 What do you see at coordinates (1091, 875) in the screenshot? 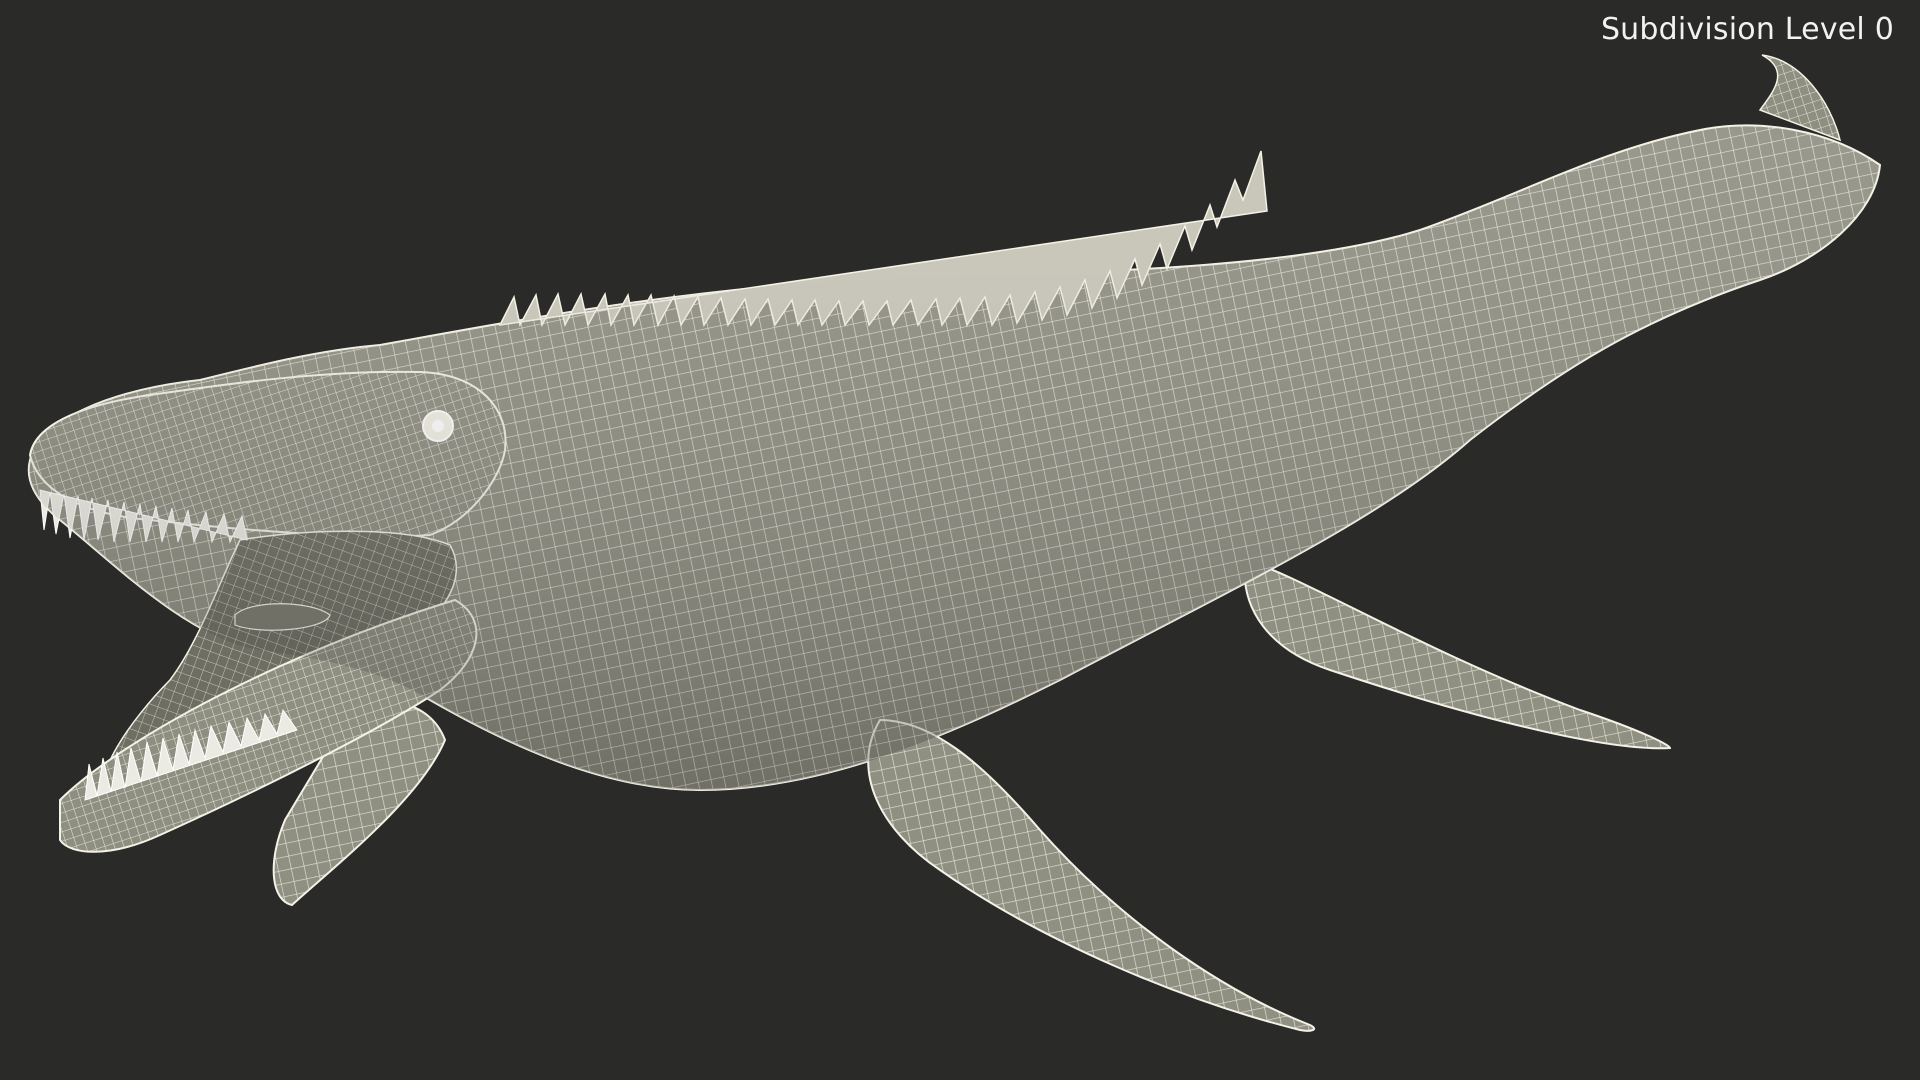
I see `right-flipper` at bounding box center [1091, 875].